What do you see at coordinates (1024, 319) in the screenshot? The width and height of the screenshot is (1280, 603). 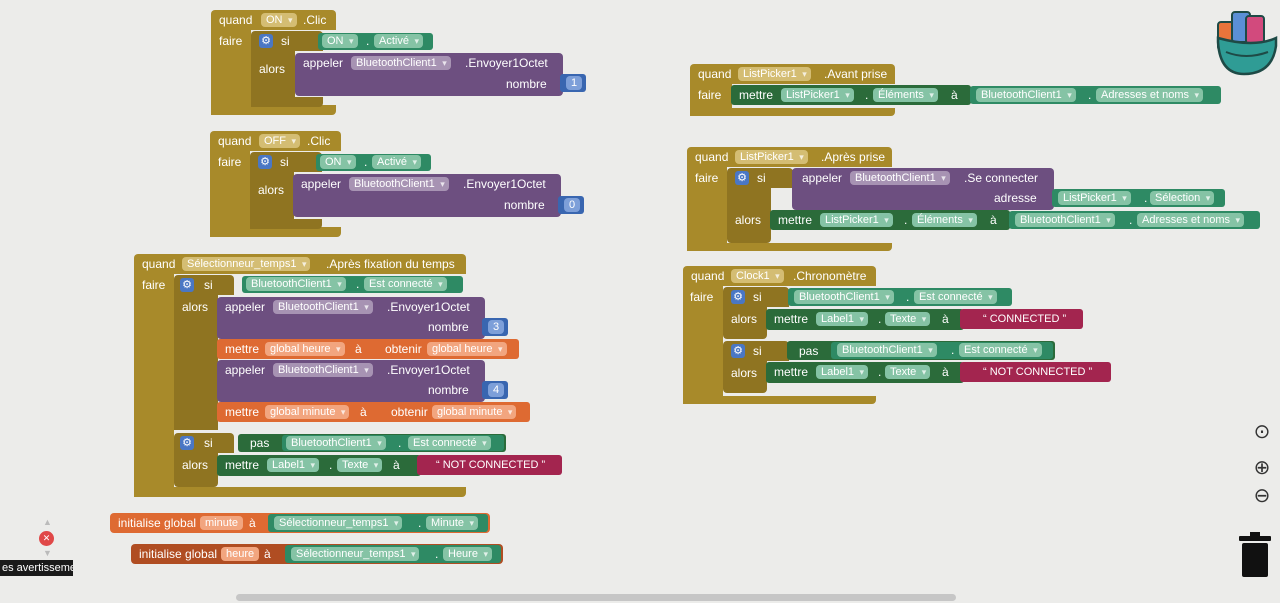 I see `text-value: “ CONNECTED ”` at bounding box center [1024, 319].